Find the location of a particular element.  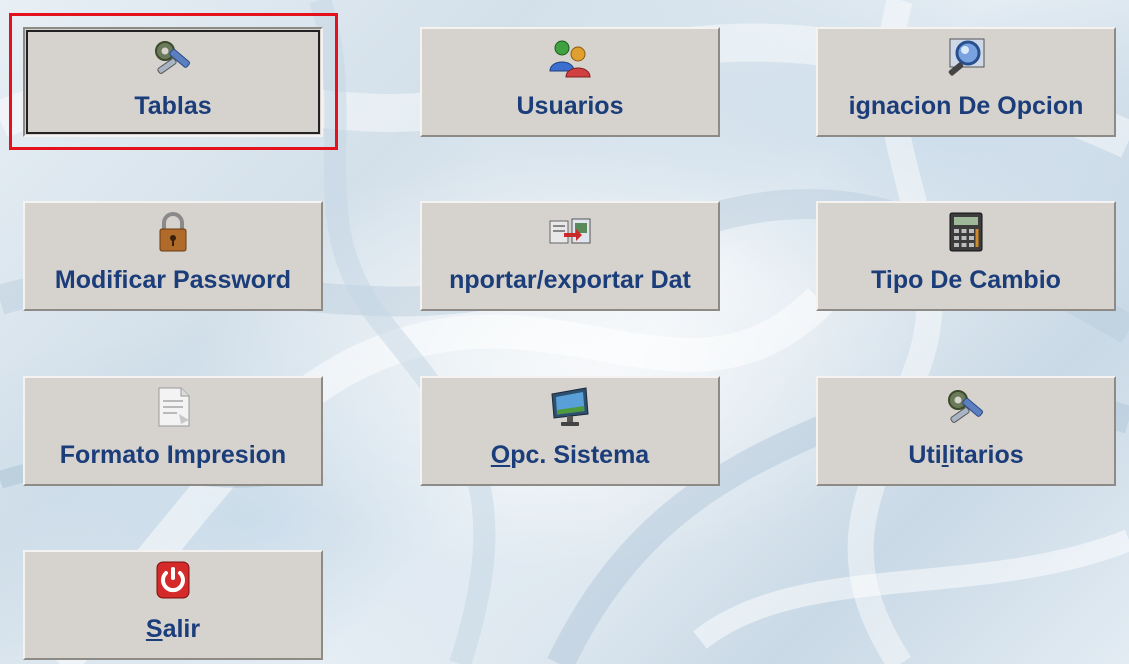

button-label: Utilitarios is located at coordinates (966, 455).